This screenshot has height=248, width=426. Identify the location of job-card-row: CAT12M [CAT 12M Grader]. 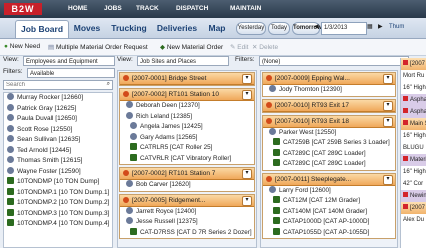
(329, 201).